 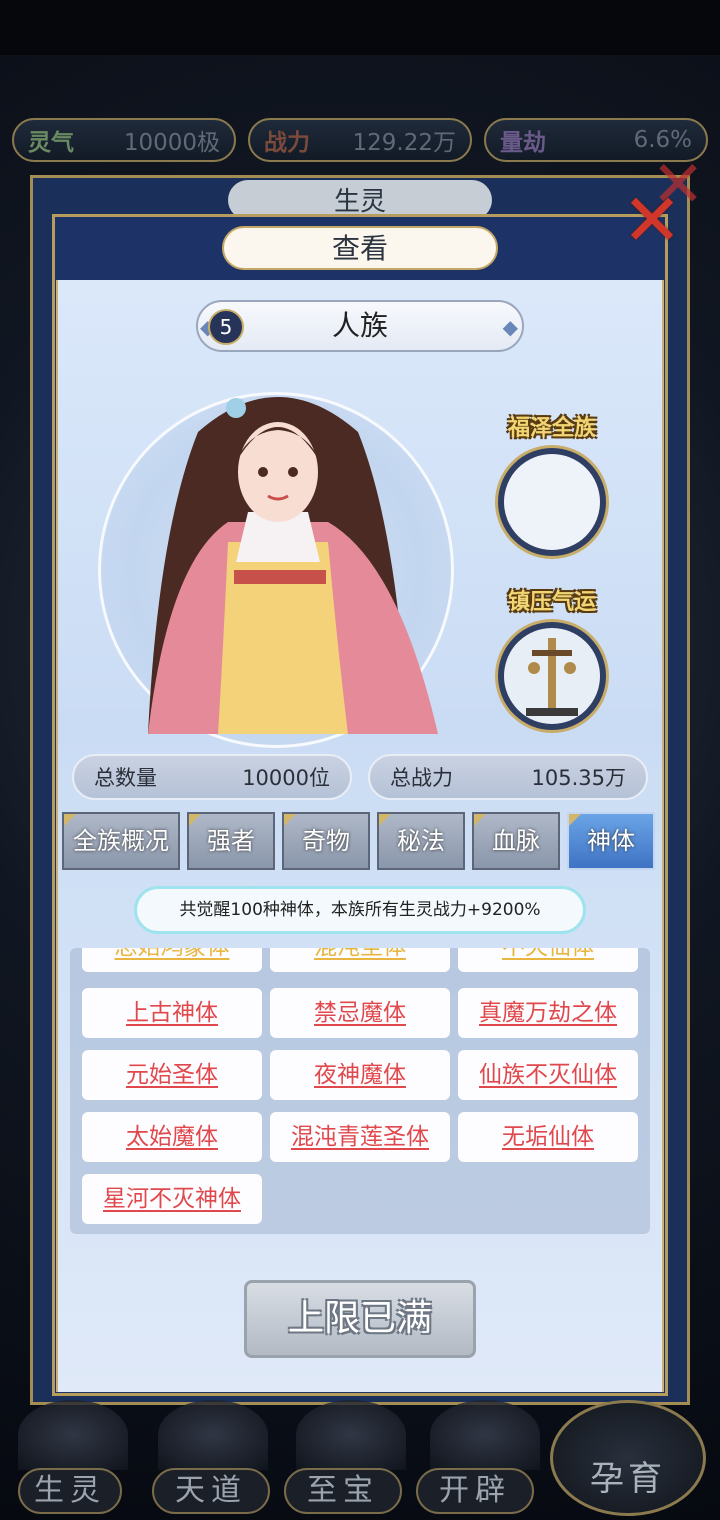 I want to click on resource-lingqi: 灵气 10000极, so click(x=124, y=140).